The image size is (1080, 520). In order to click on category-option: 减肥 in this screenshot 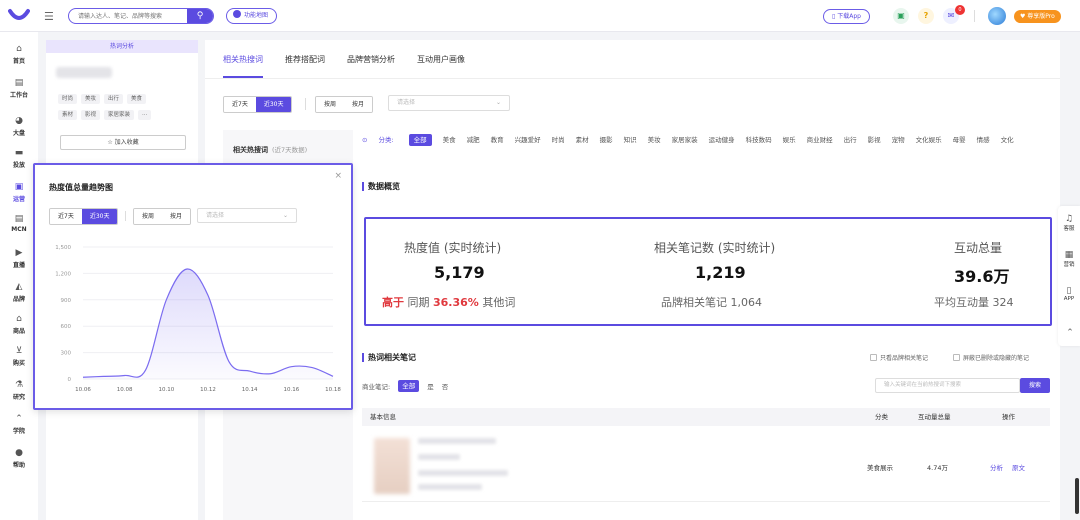, I will do `click(473, 140)`.